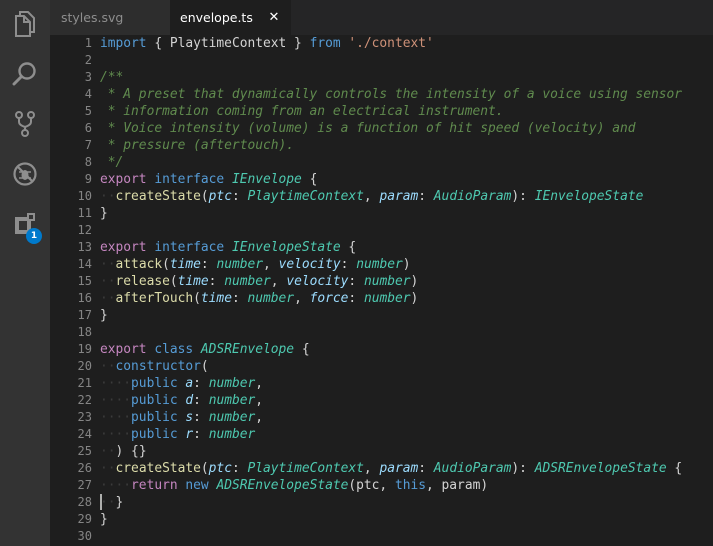 The image size is (713, 546). What do you see at coordinates (116, 400) in the screenshot?
I see `whitespace-marker: ····` at bounding box center [116, 400].